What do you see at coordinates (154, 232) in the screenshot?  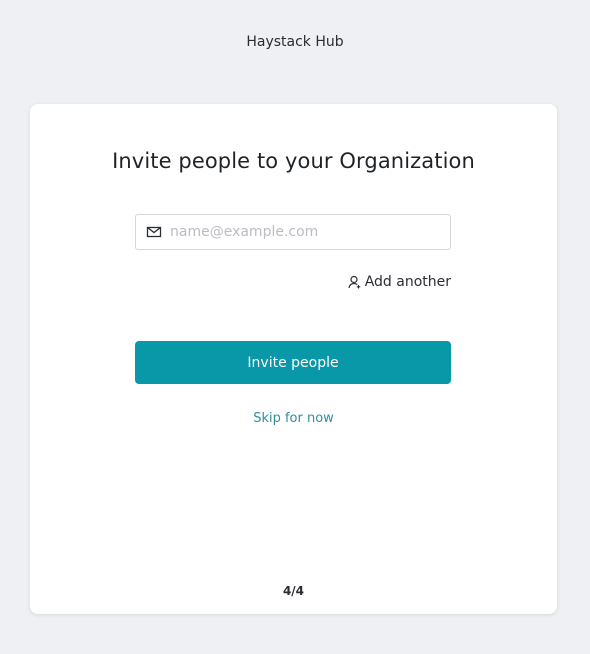 I see `mail-icon` at bounding box center [154, 232].